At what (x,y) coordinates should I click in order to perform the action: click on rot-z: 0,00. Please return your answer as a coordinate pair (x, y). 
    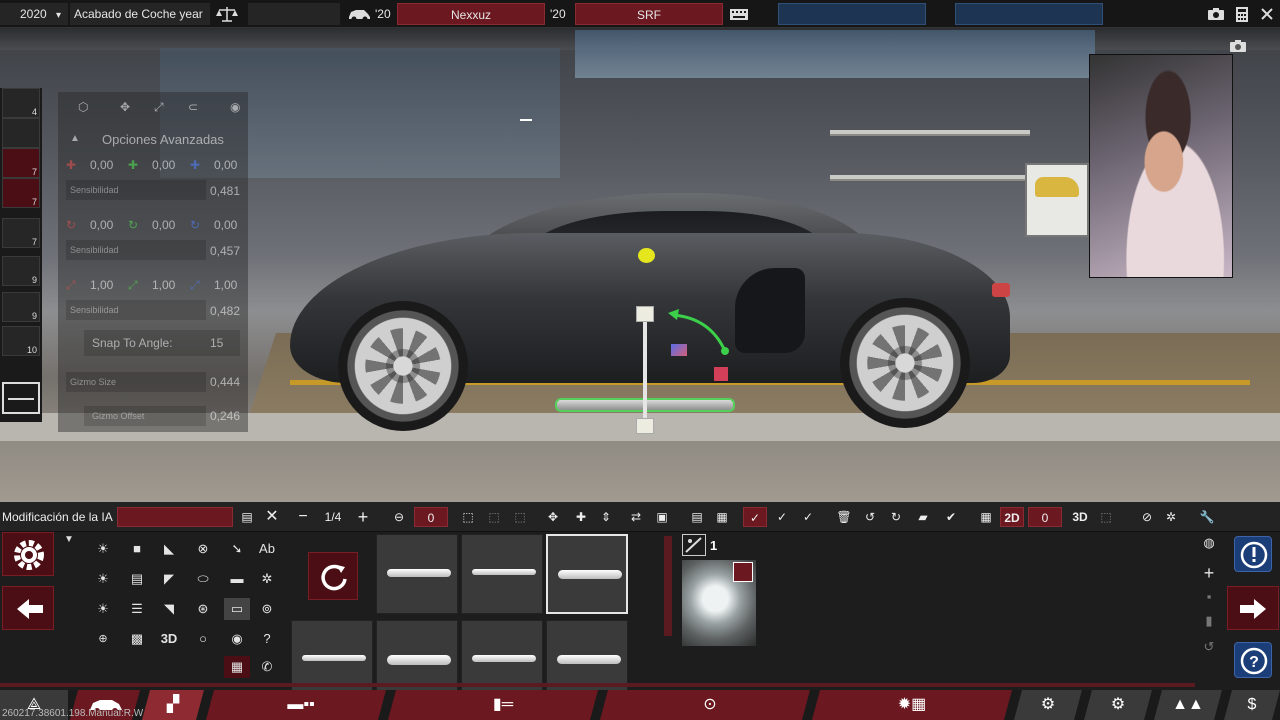
    Looking at the image, I should click on (225, 225).